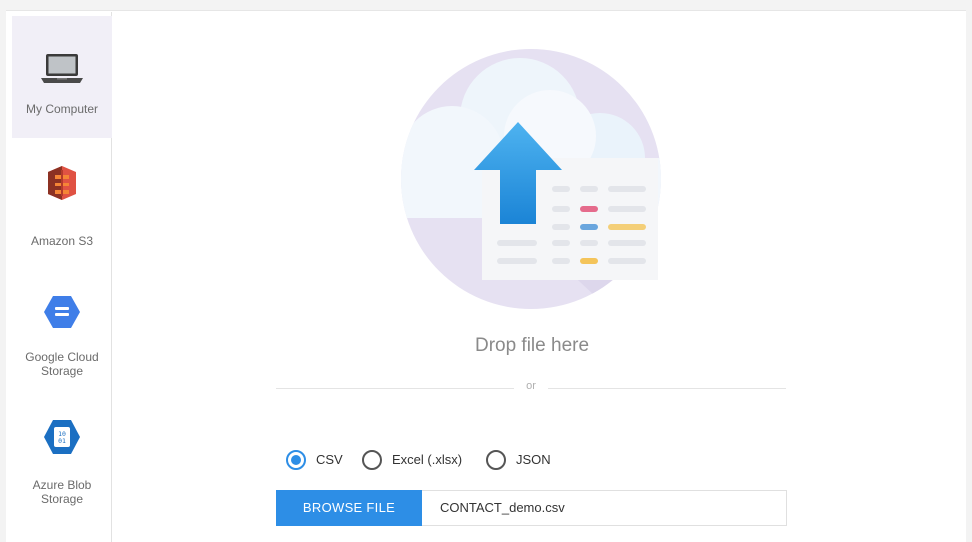  Describe the element at coordinates (62, 462) in the screenshot. I see `source-azure-blob-storage: 10 01 Azure Blob Storage` at that location.